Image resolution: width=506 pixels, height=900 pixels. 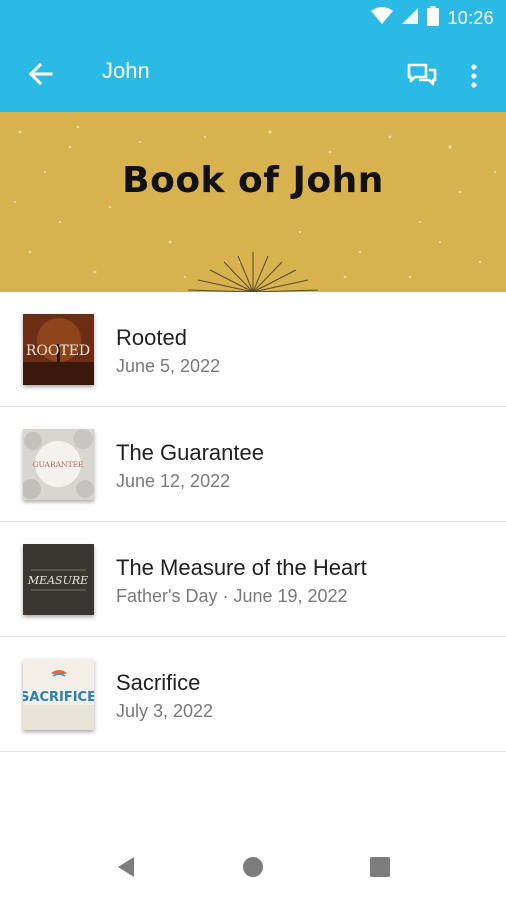 What do you see at coordinates (253, 180) in the screenshot?
I see `banner-title: Book of John` at bounding box center [253, 180].